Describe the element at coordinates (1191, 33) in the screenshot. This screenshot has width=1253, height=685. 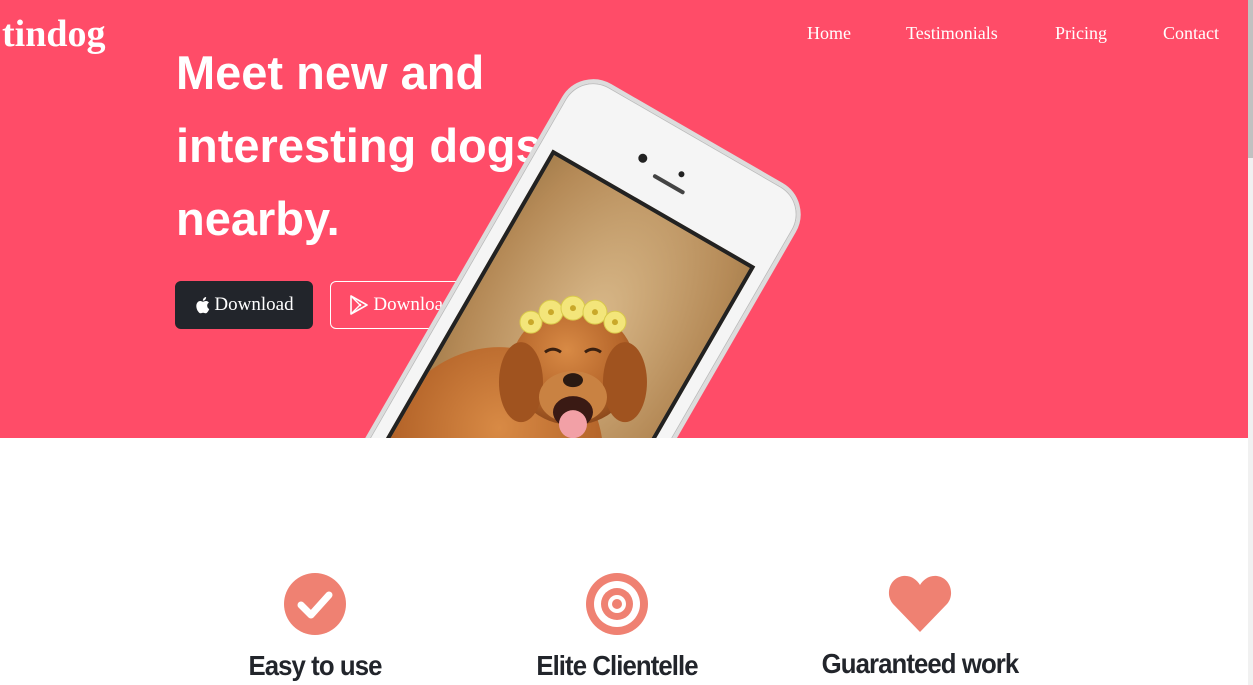
I see `nav-link-contact: Contact` at that location.